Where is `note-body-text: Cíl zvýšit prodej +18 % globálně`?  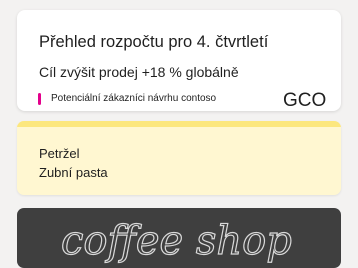 note-body-text: Cíl zvýšit prodej +18 % globálně is located at coordinates (139, 72).